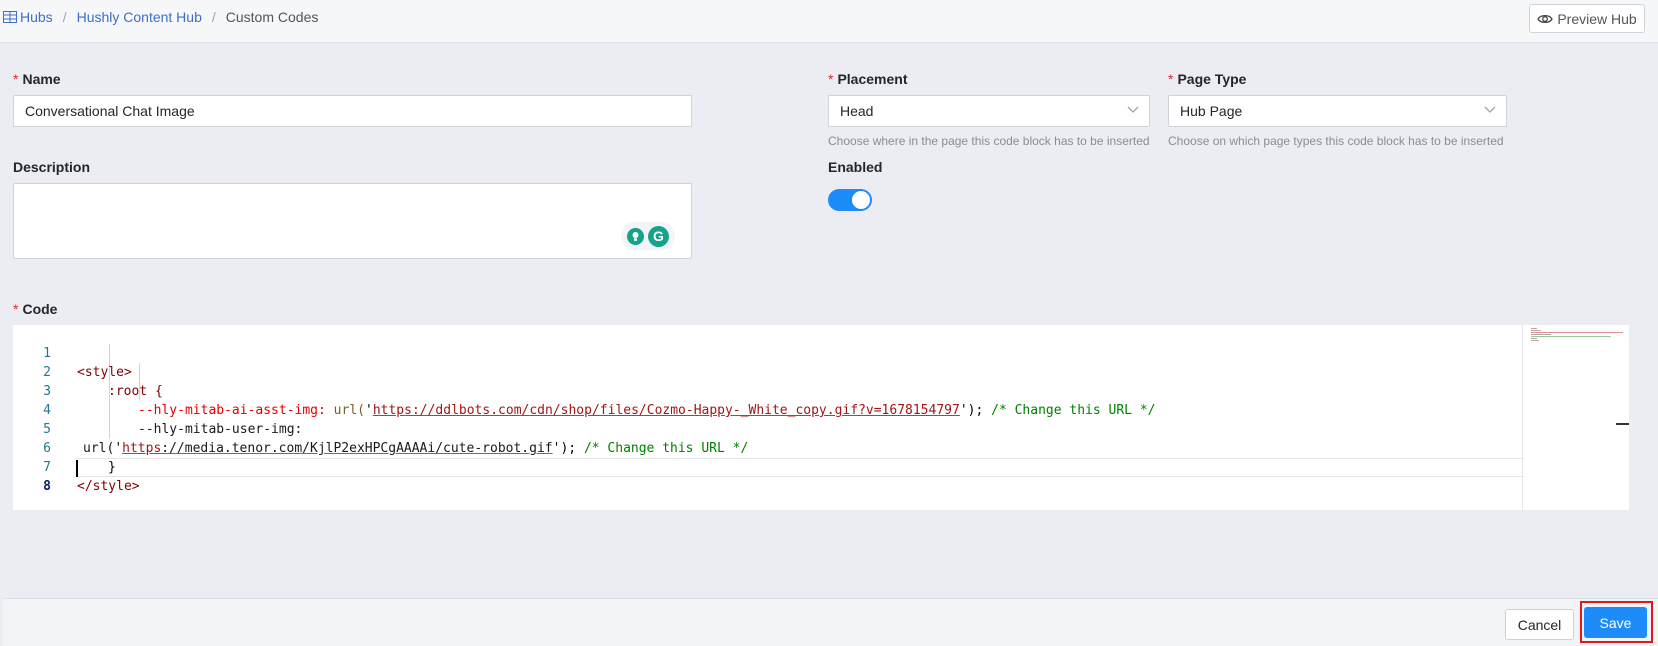 The width and height of the screenshot is (1658, 646). Describe the element at coordinates (47, 486) in the screenshot. I see `line-number: 8` at that location.